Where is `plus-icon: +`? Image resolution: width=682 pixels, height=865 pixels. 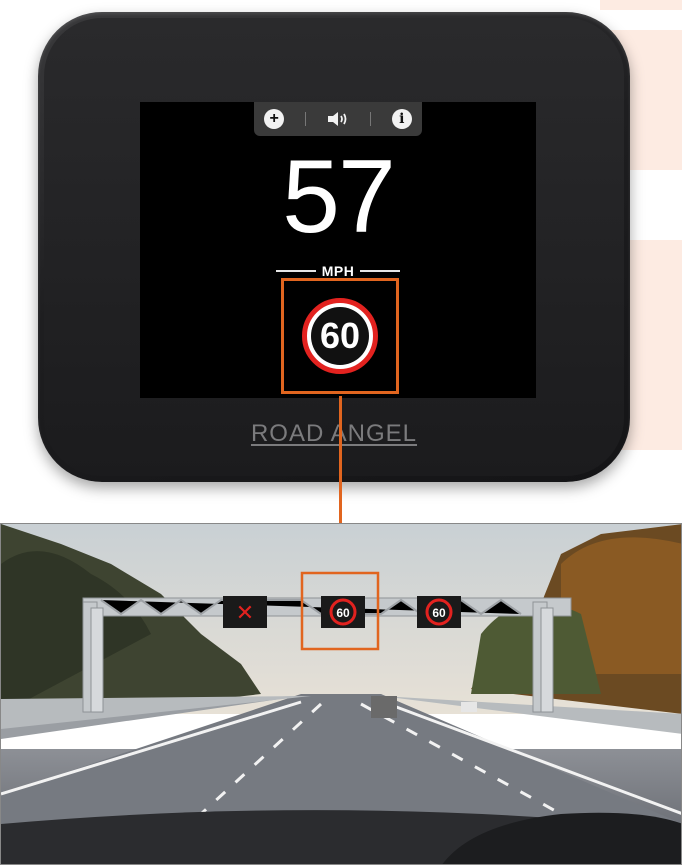
plus-icon: + is located at coordinates (274, 119).